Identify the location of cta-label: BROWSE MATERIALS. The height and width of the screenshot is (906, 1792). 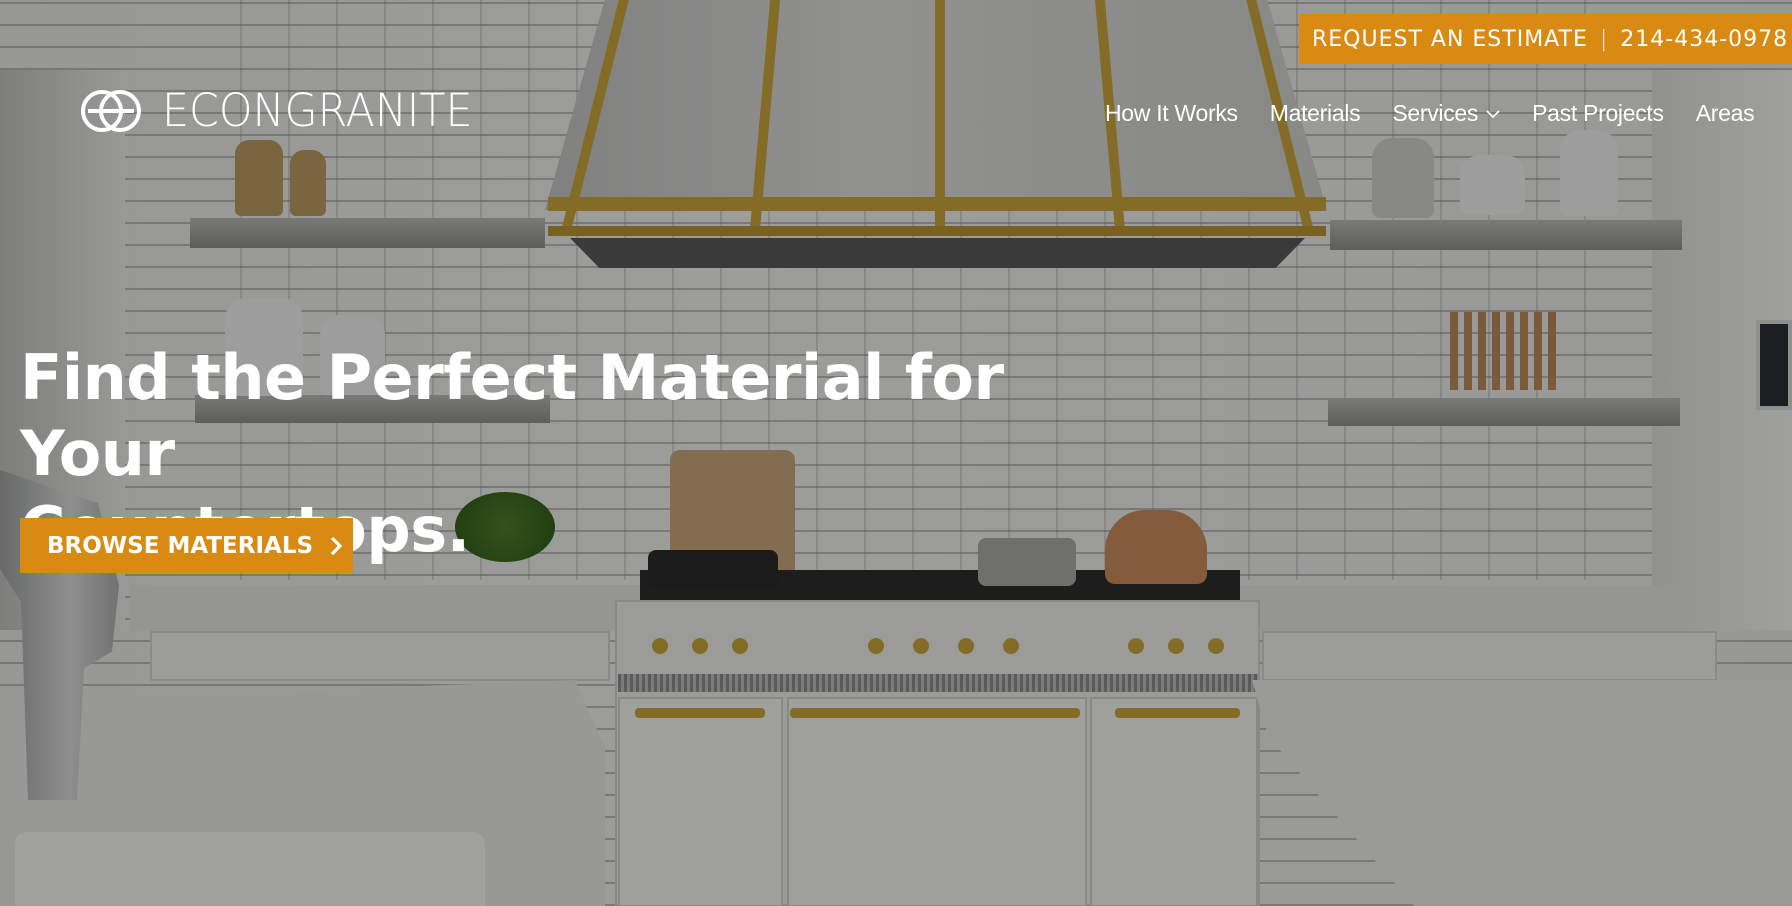
(180, 545).